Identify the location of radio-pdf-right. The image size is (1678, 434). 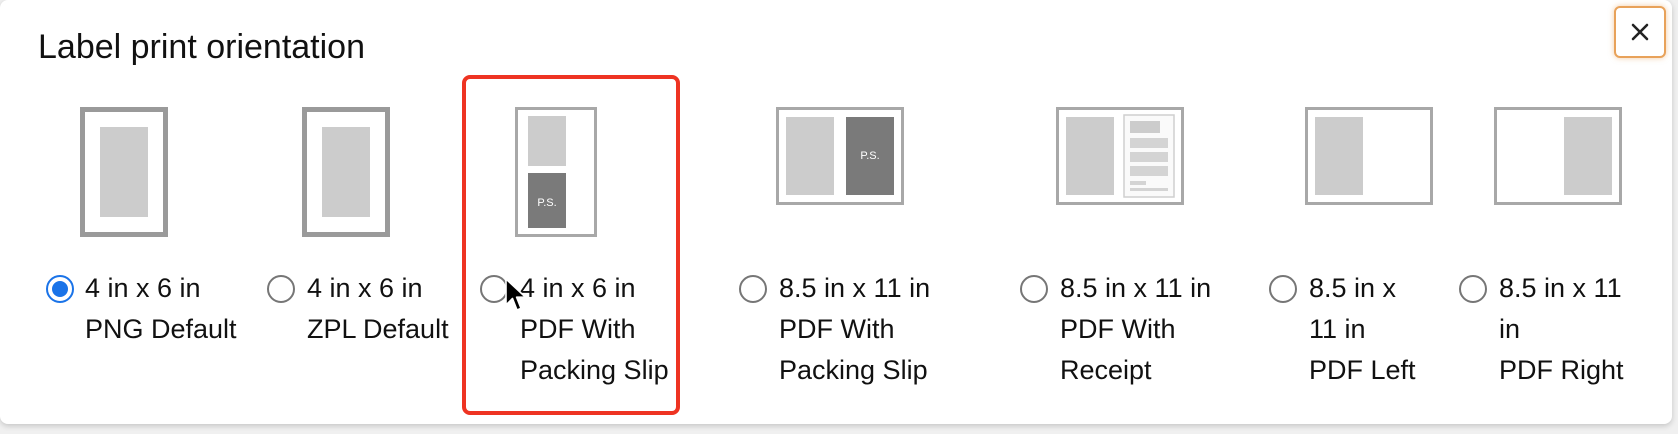
(1473, 289).